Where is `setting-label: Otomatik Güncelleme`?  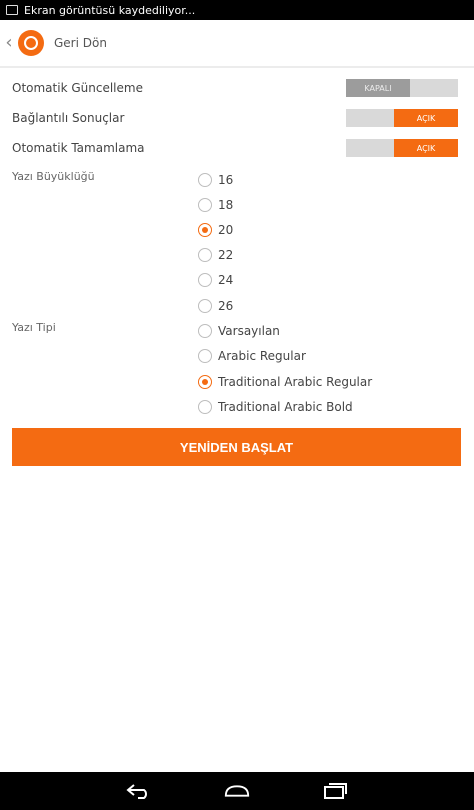
setting-label: Otomatik Güncelleme is located at coordinates (77, 88).